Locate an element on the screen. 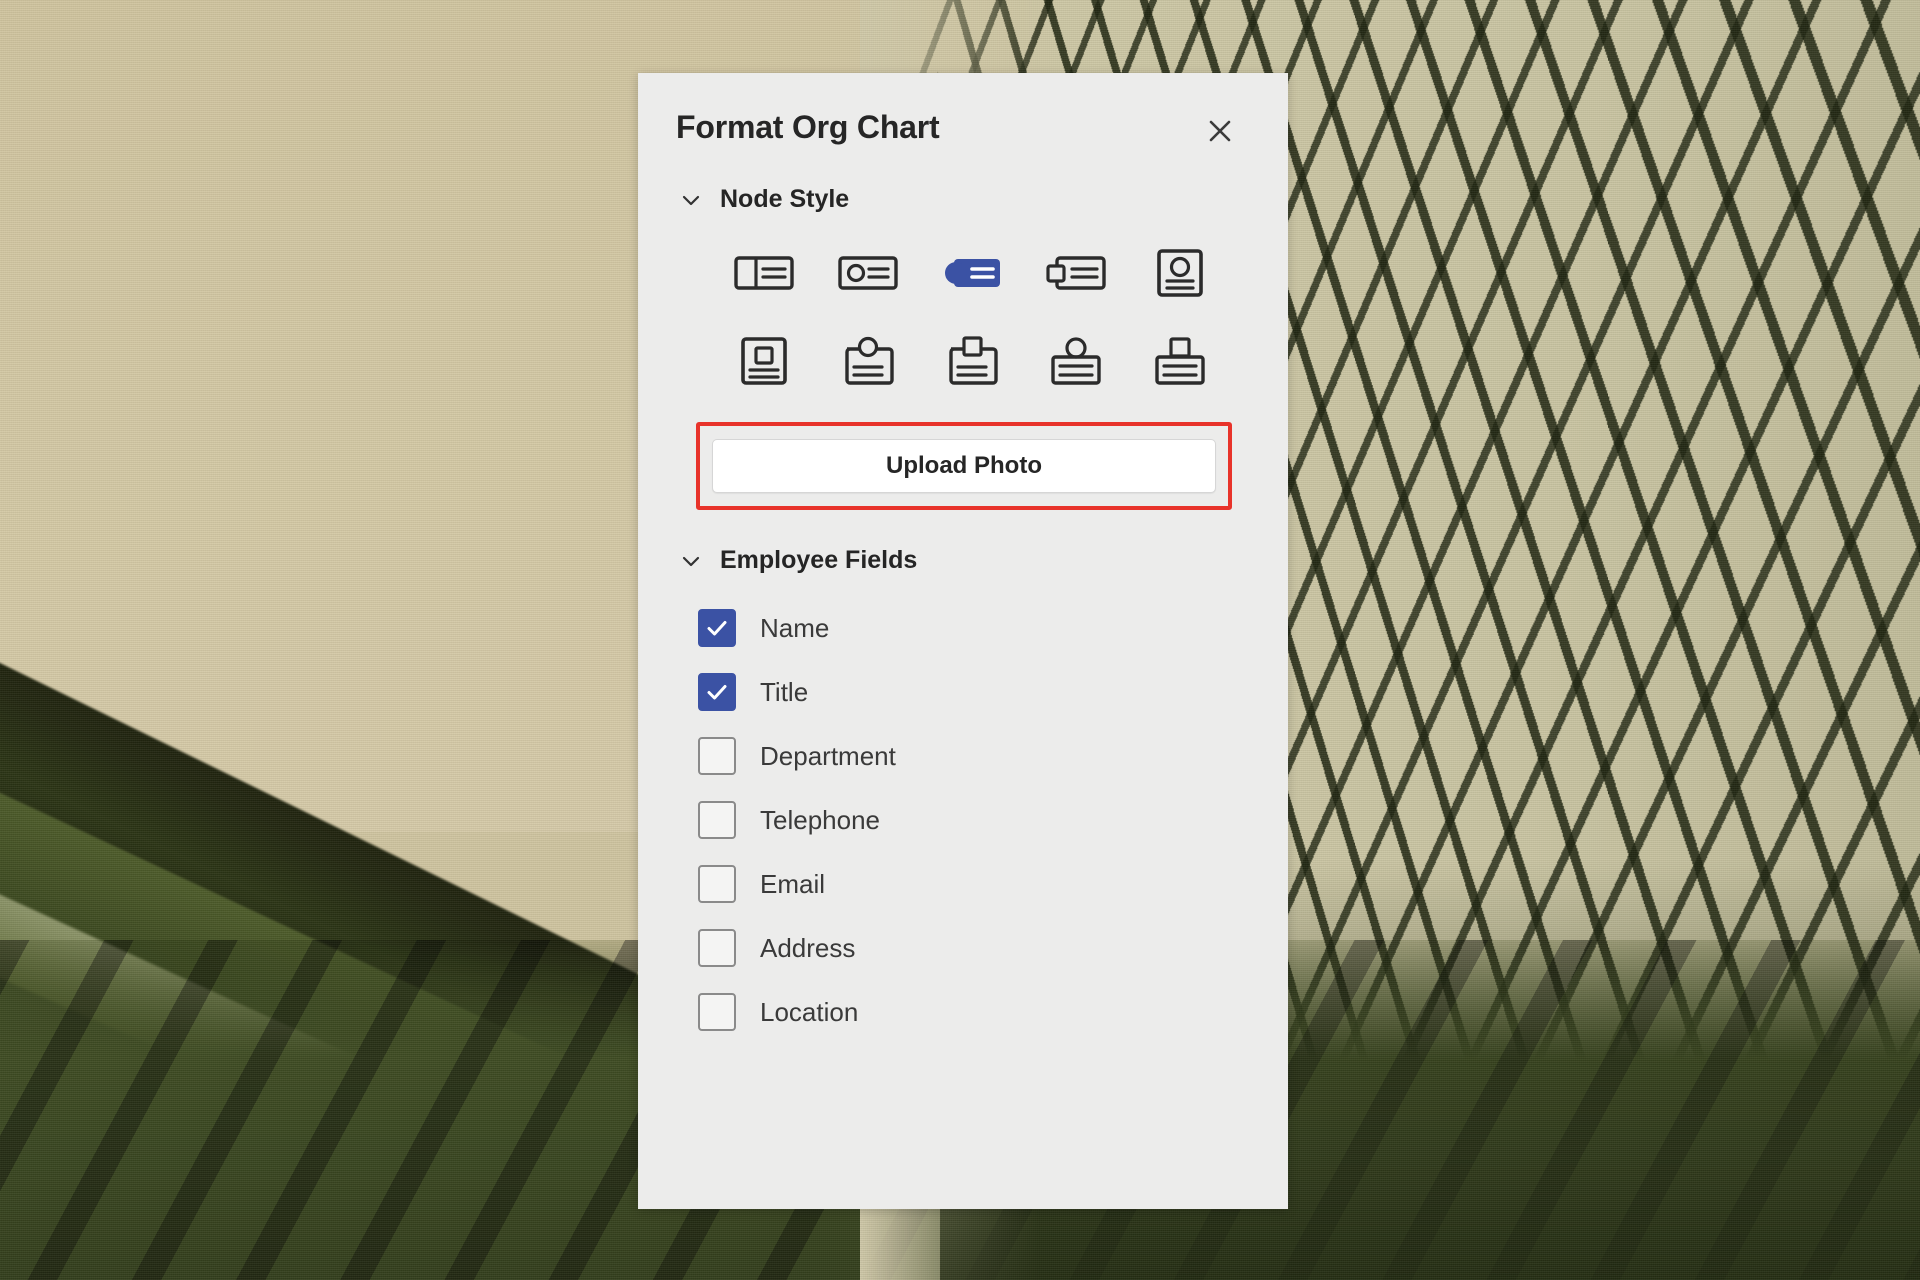  checkbox-location is located at coordinates (717, 1012).